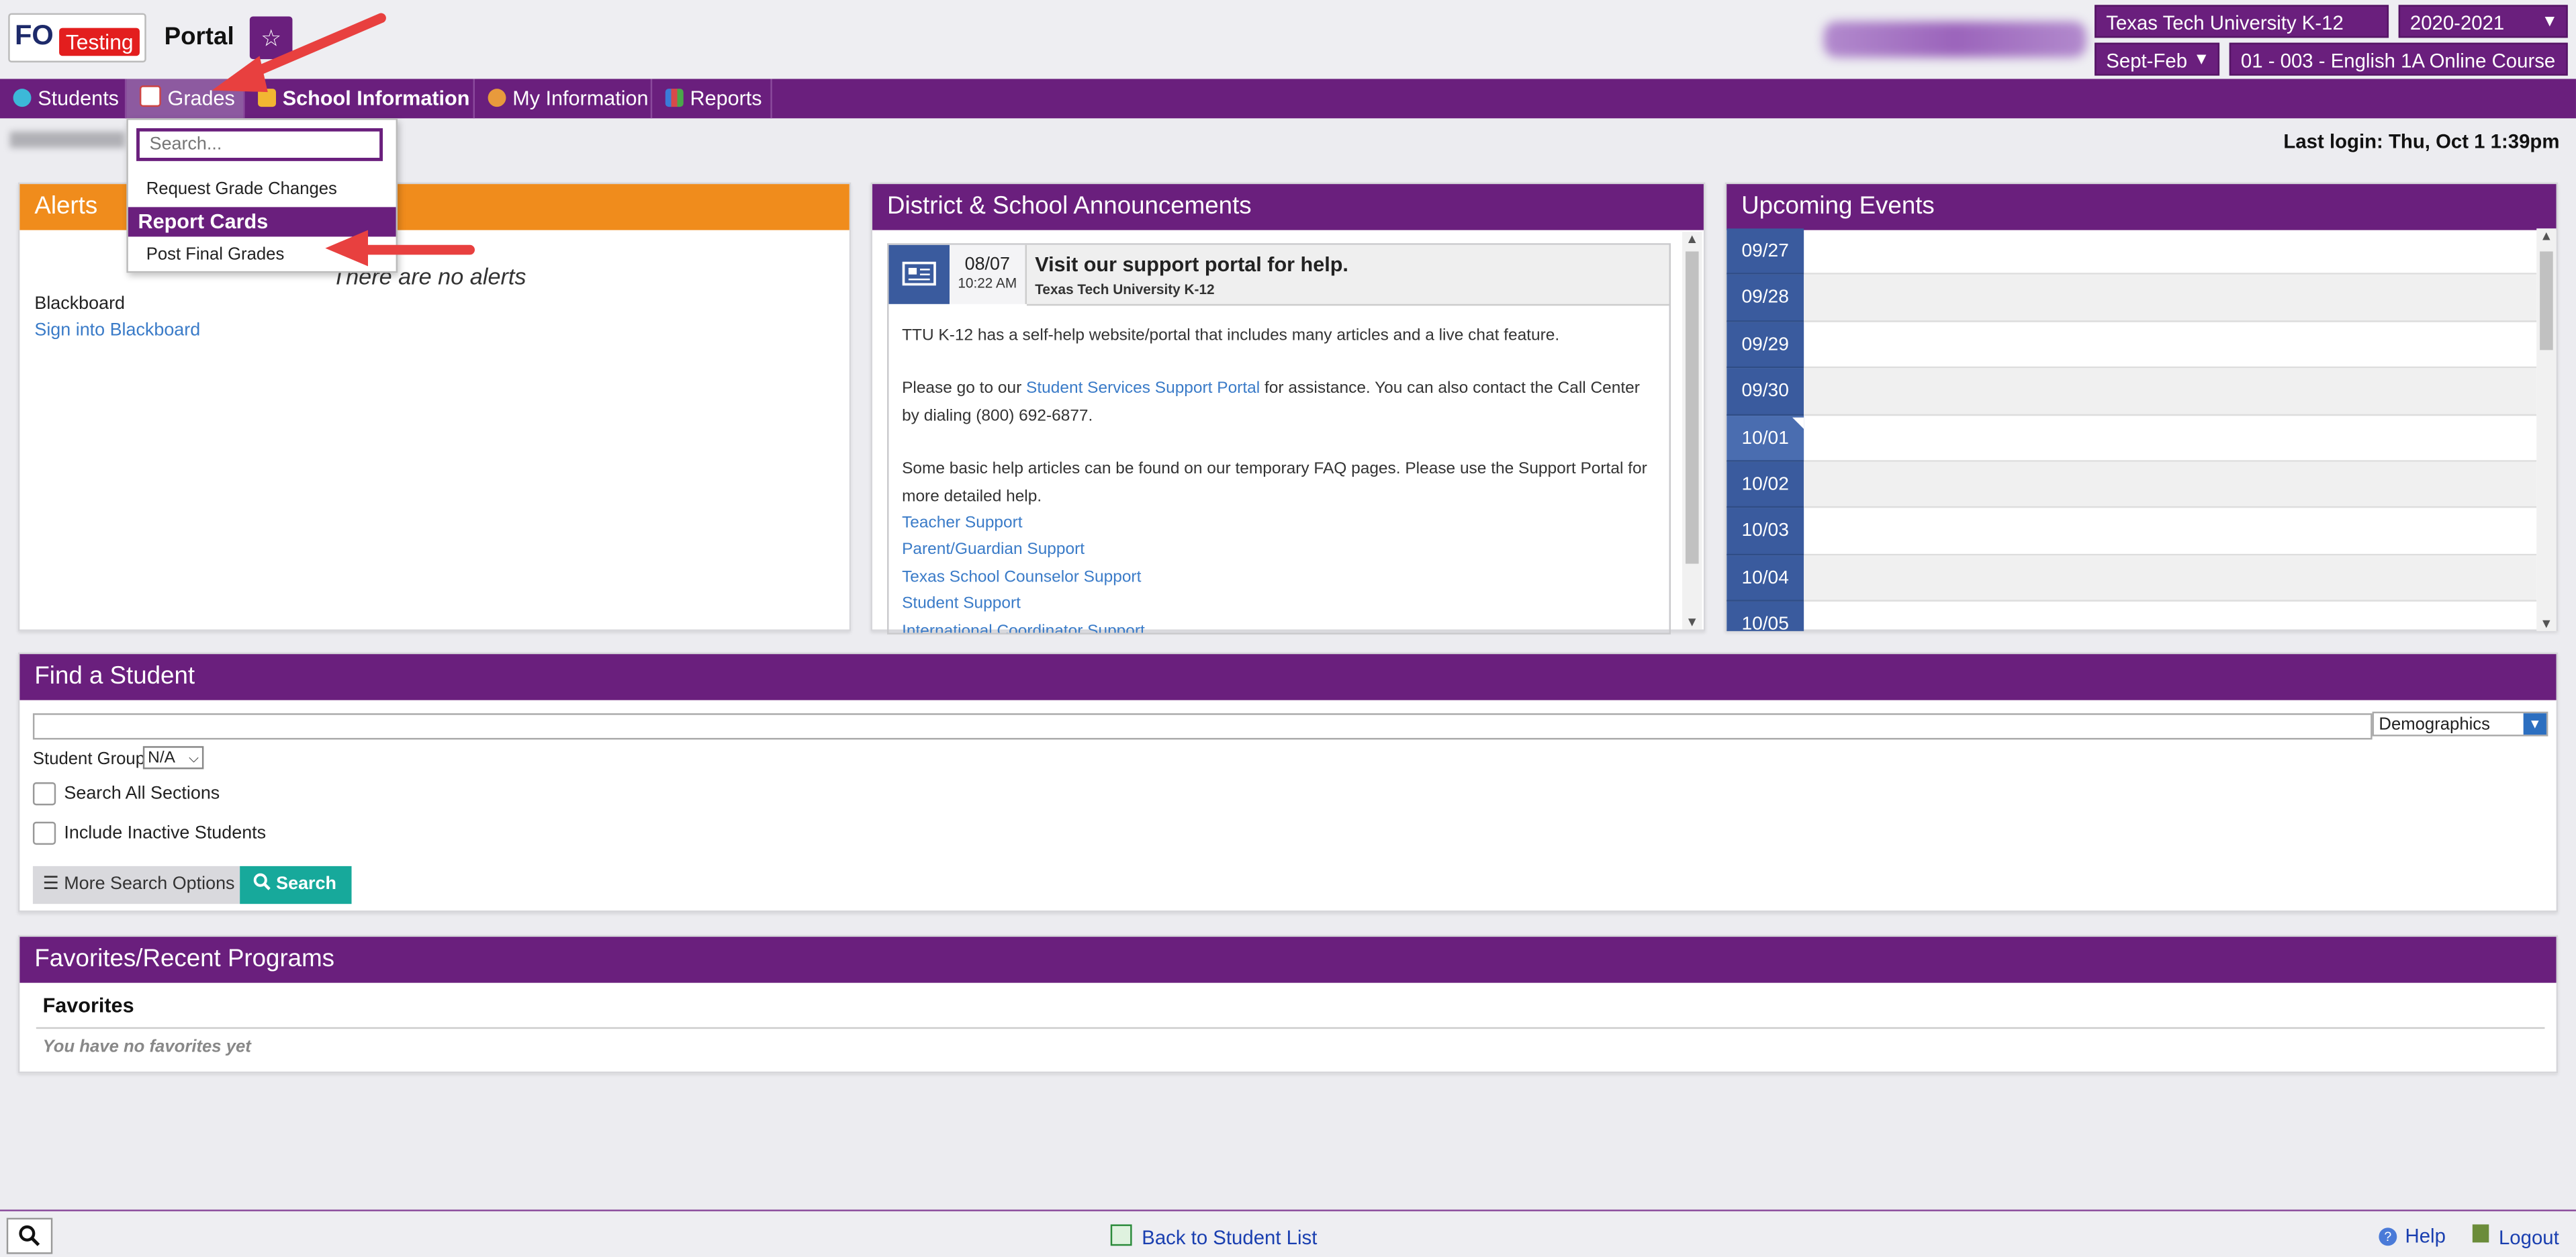  I want to click on announcement-title: Visit our support portal for help., so click(1191, 264).